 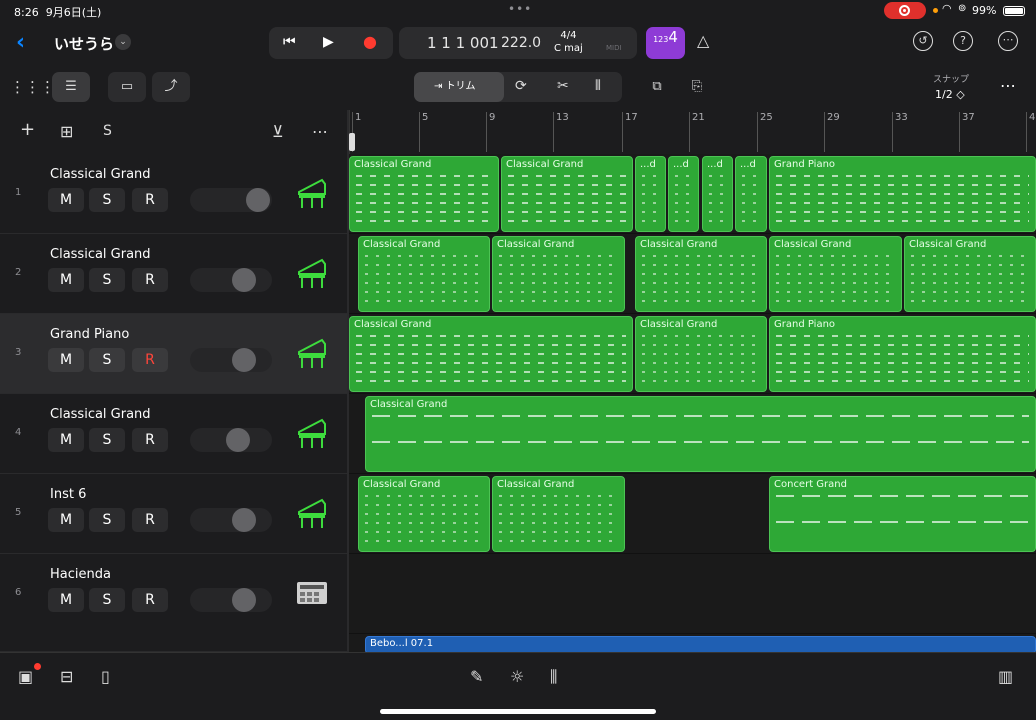 What do you see at coordinates (517, 676) in the screenshot?
I see `smart-controls-icon: ☼` at bounding box center [517, 676].